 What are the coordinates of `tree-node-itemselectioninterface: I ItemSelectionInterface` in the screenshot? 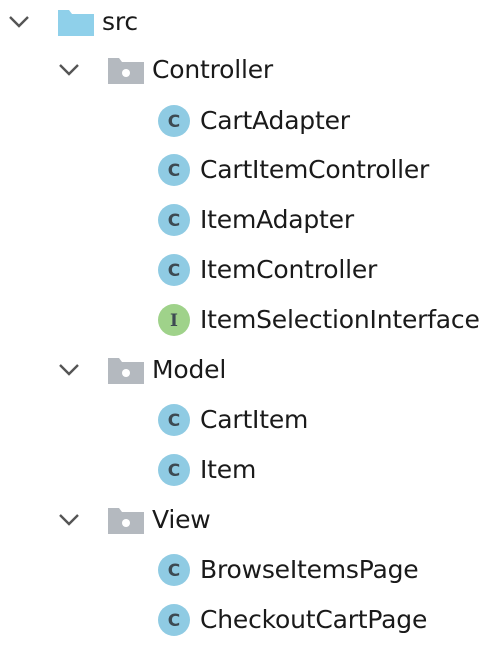 It's located at (318, 320).